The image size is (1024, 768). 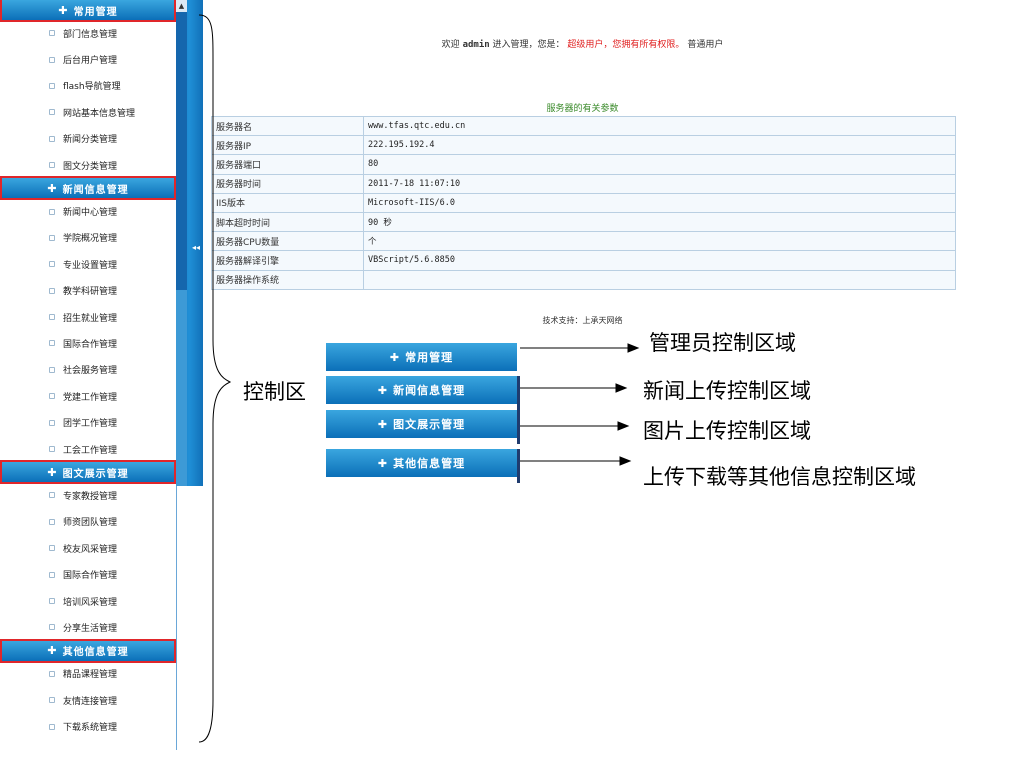 What do you see at coordinates (181, 6) in the screenshot?
I see `scroll-up-icon: ▲` at bounding box center [181, 6].